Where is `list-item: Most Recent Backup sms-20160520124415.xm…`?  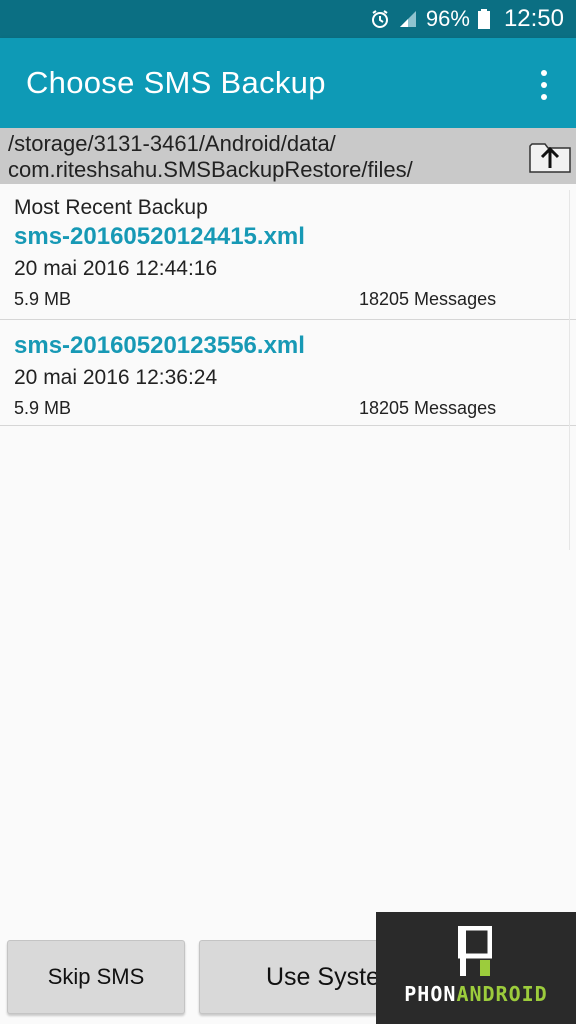 list-item: Most Recent Backup sms-20160520124415.xm… is located at coordinates (288, 252).